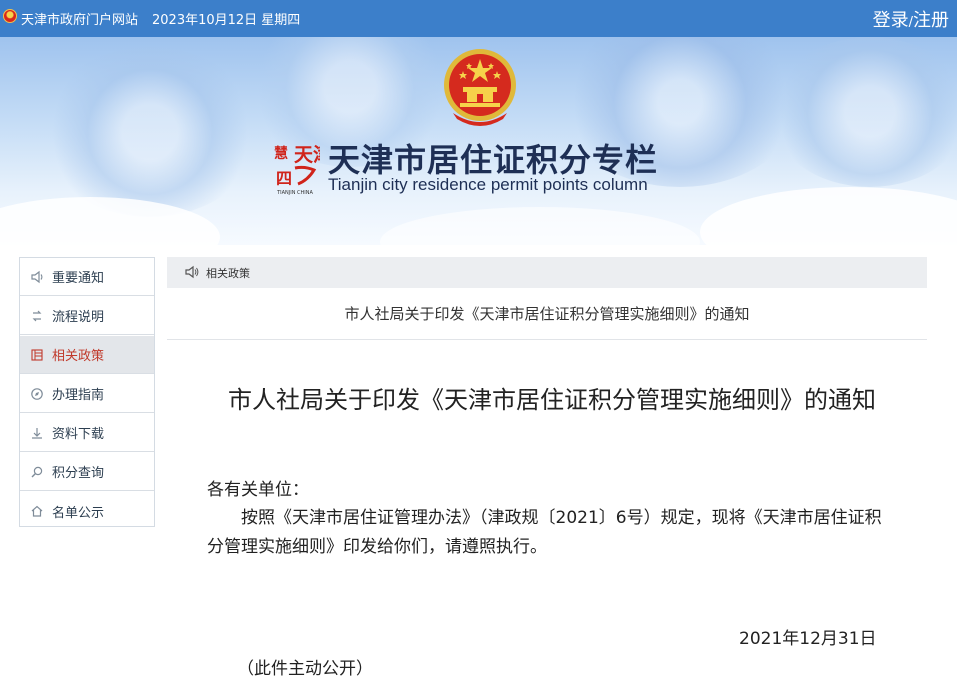  Describe the element at coordinates (301, 169) in the screenshot. I see `tianjin-seal-logo: 慧 天津 四 TIANJIN CHINA` at that location.